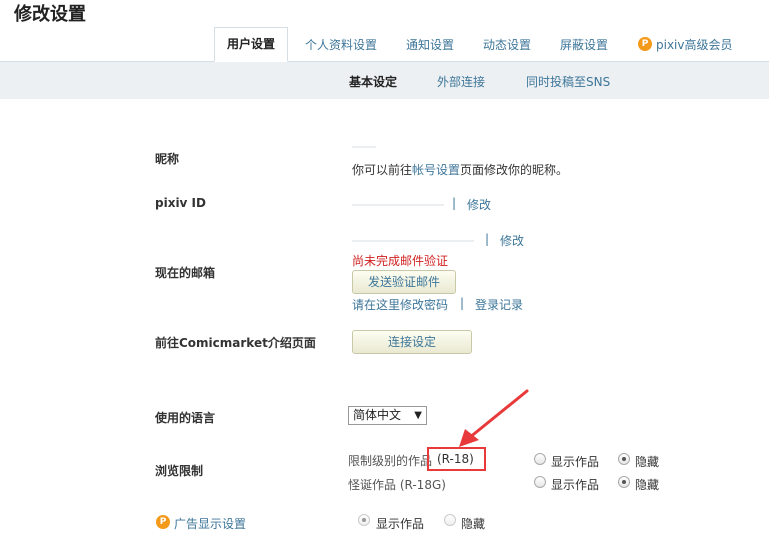 The width and height of the screenshot is (769, 544). I want to click on chevron-down-icon: ▼, so click(418, 415).